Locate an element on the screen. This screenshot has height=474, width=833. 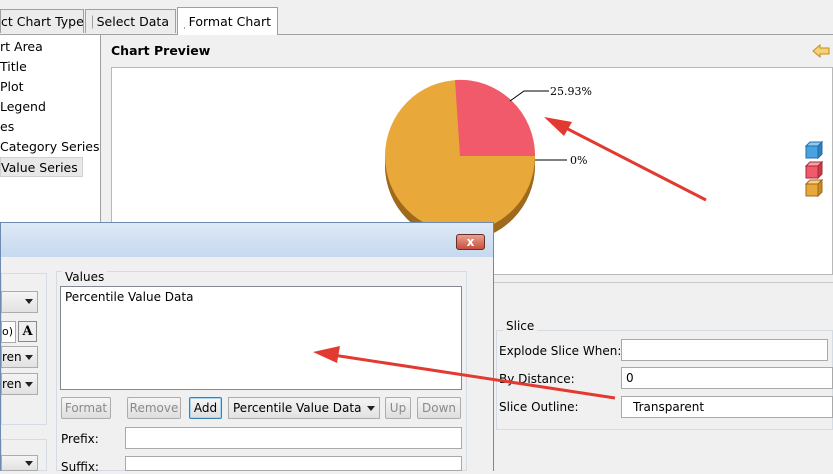
tree-item-label: Category Series is located at coordinates (50, 146).